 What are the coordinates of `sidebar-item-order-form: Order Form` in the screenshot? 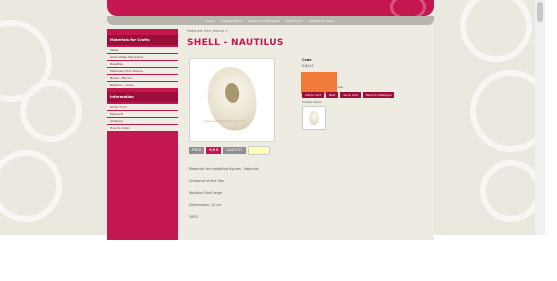 It's located at (142, 107).